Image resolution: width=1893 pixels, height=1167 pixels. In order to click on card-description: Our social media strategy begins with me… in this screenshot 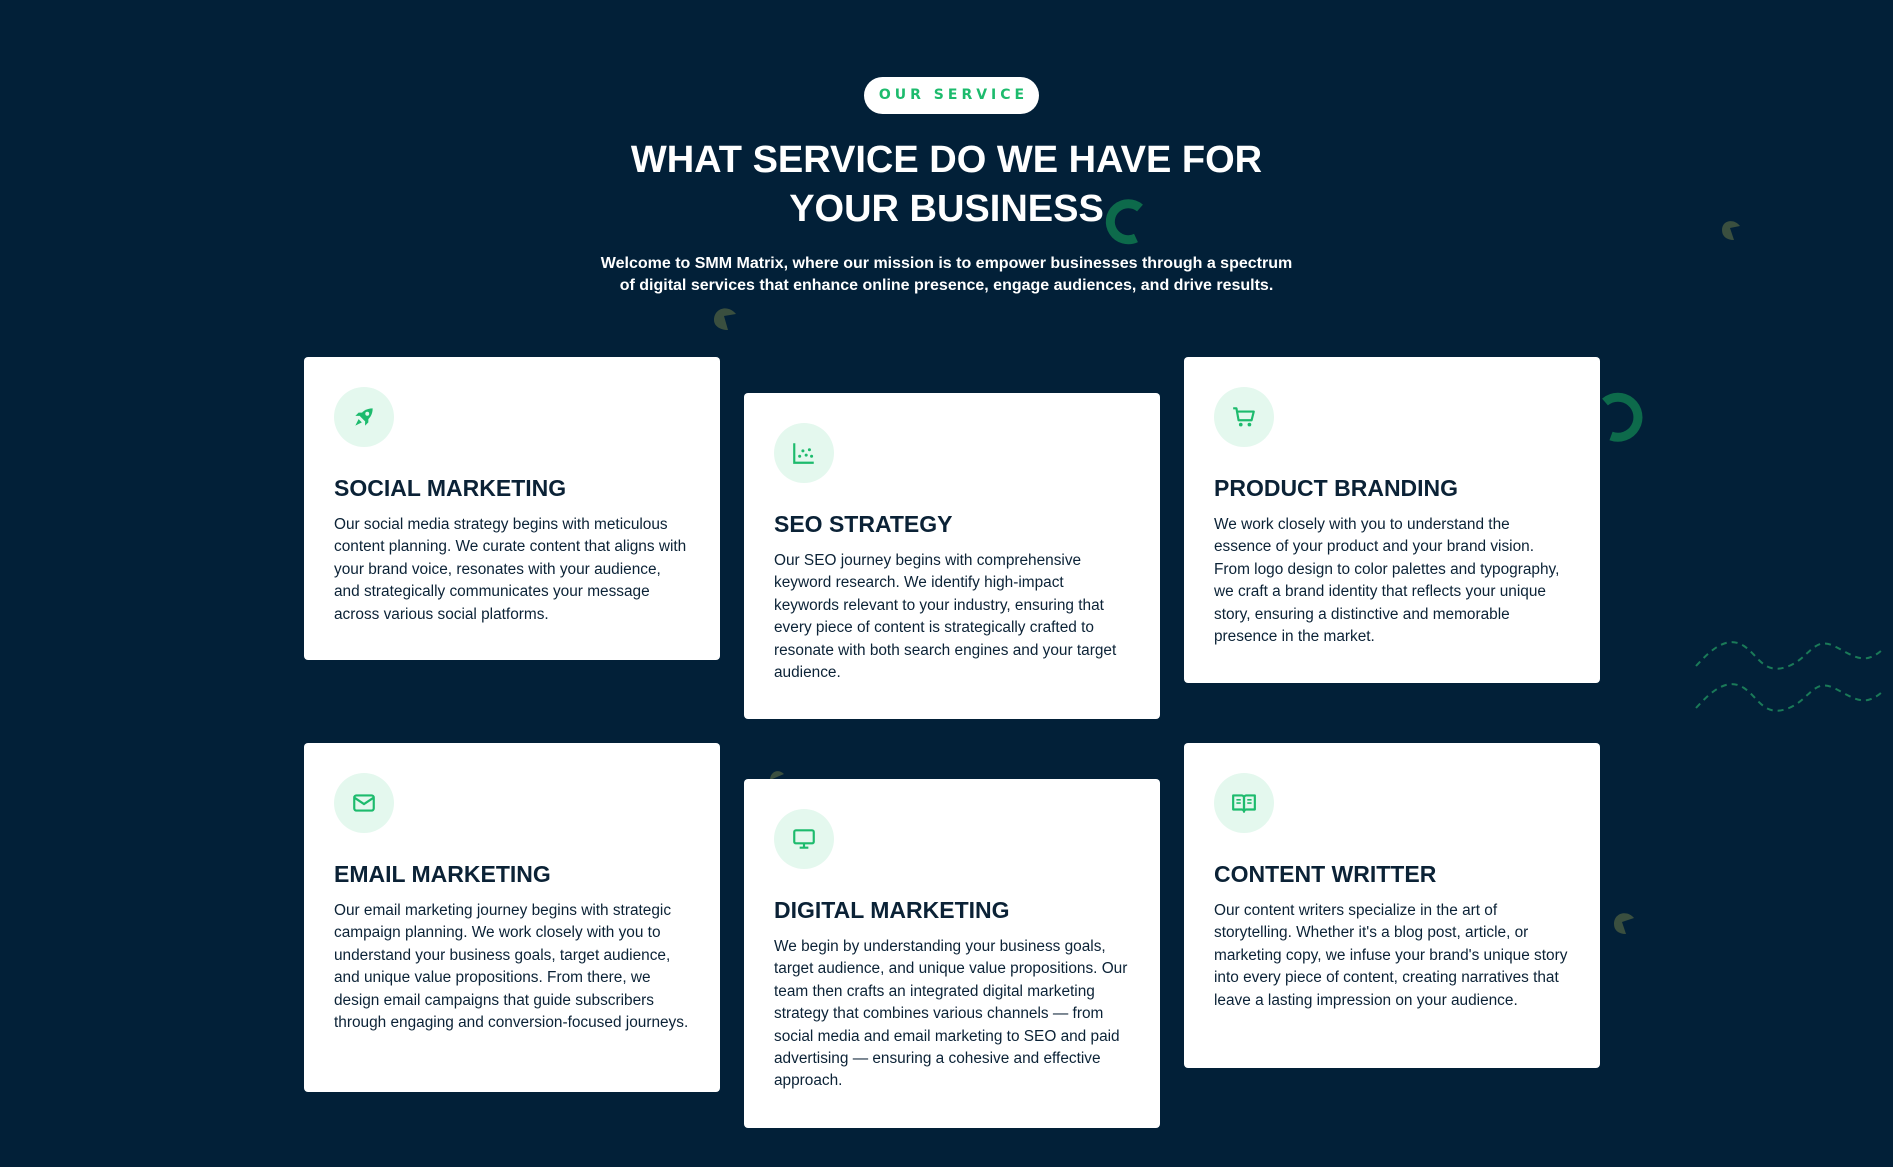, I will do `click(510, 569)`.